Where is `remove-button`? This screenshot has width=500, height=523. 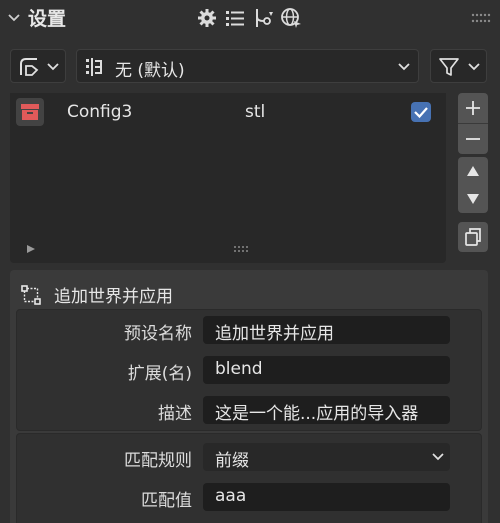 remove-button is located at coordinates (473, 139).